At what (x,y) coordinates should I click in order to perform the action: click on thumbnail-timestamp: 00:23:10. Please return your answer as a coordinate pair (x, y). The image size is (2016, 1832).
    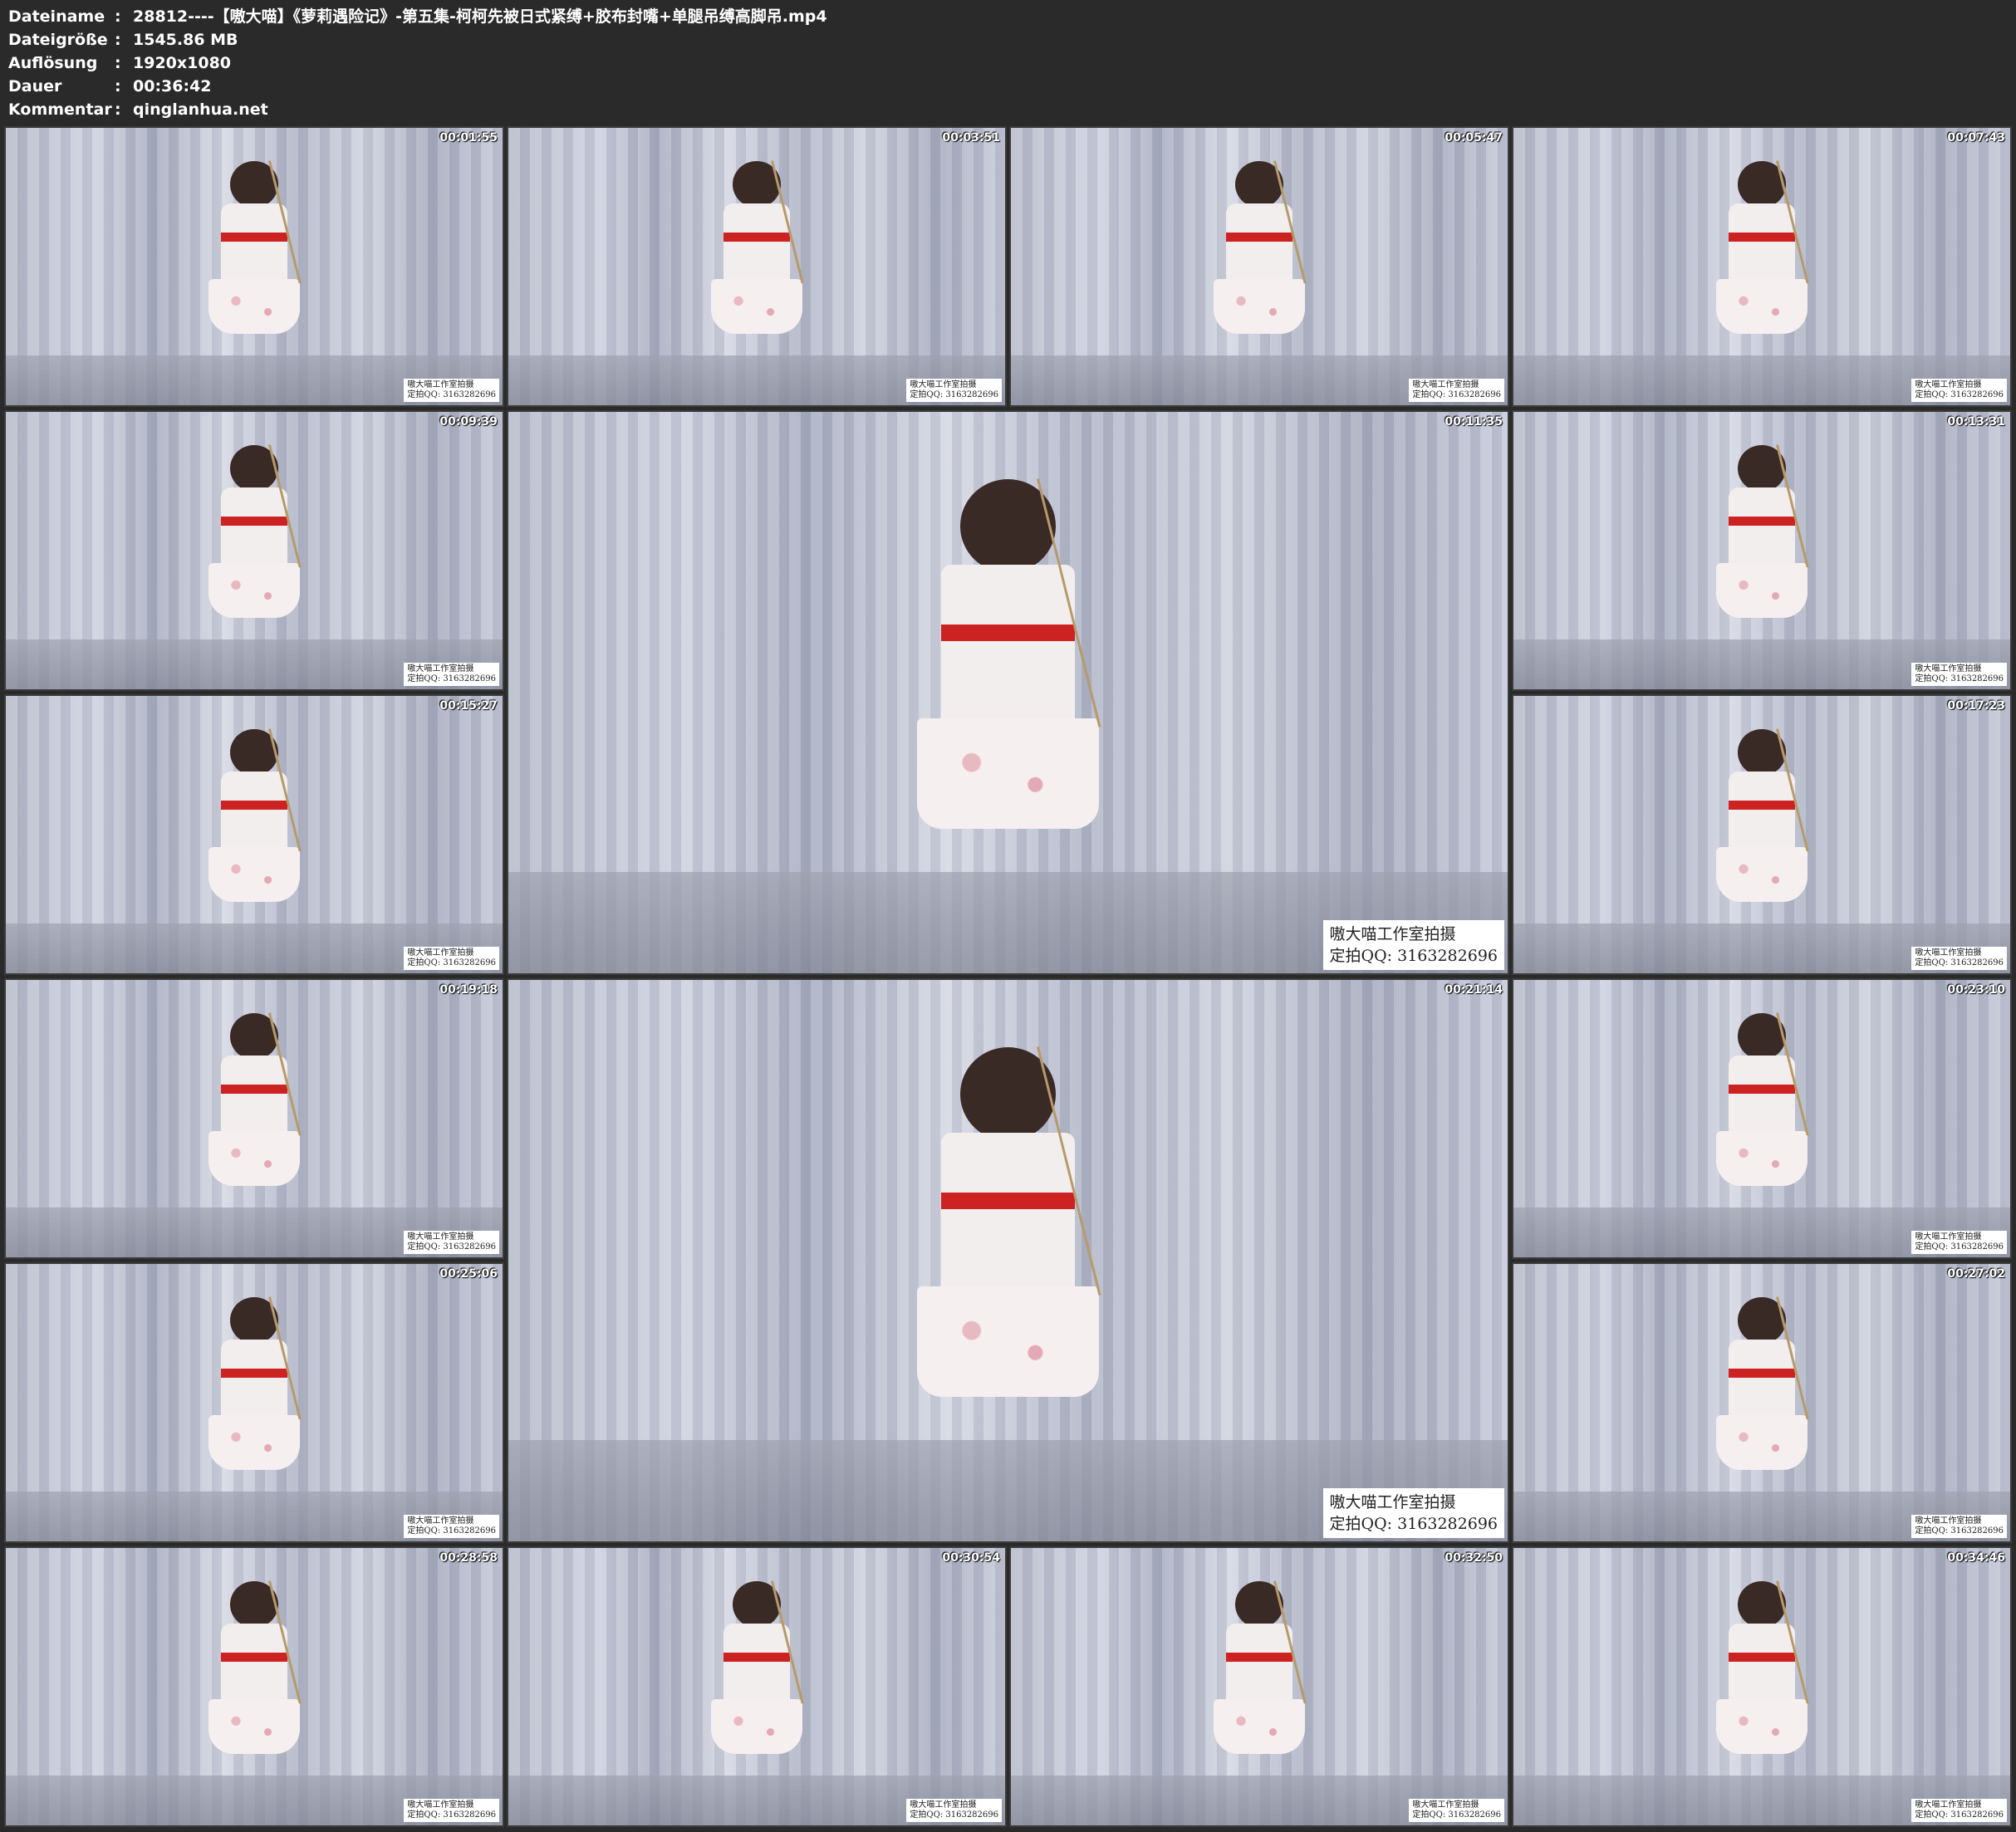
    Looking at the image, I should click on (1976, 990).